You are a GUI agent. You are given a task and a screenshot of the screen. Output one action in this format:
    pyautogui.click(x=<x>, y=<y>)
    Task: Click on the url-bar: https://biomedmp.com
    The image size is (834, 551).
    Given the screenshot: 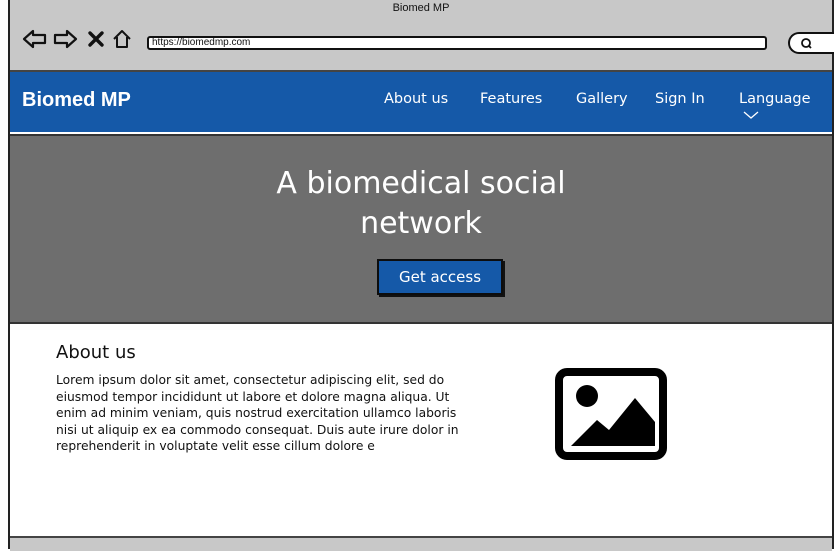 What is the action you would take?
    pyautogui.click(x=457, y=43)
    